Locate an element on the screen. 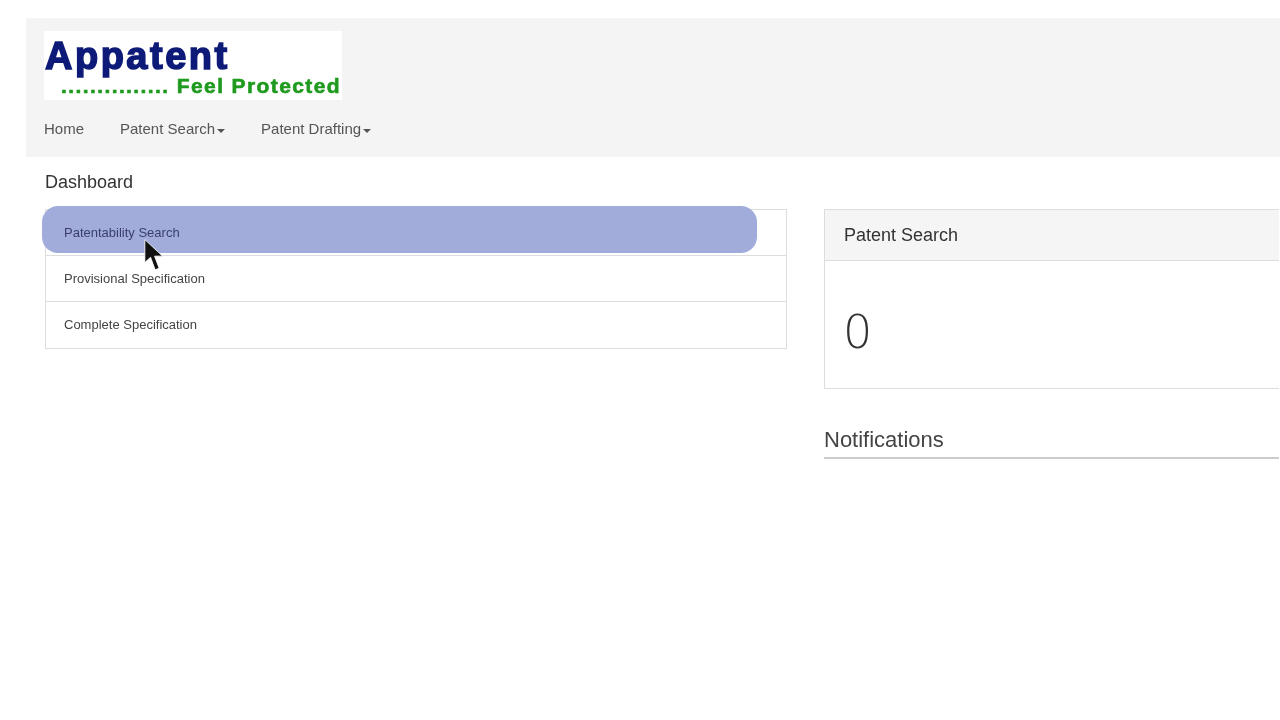  list-item: Provisional Specification is located at coordinates (416, 279).